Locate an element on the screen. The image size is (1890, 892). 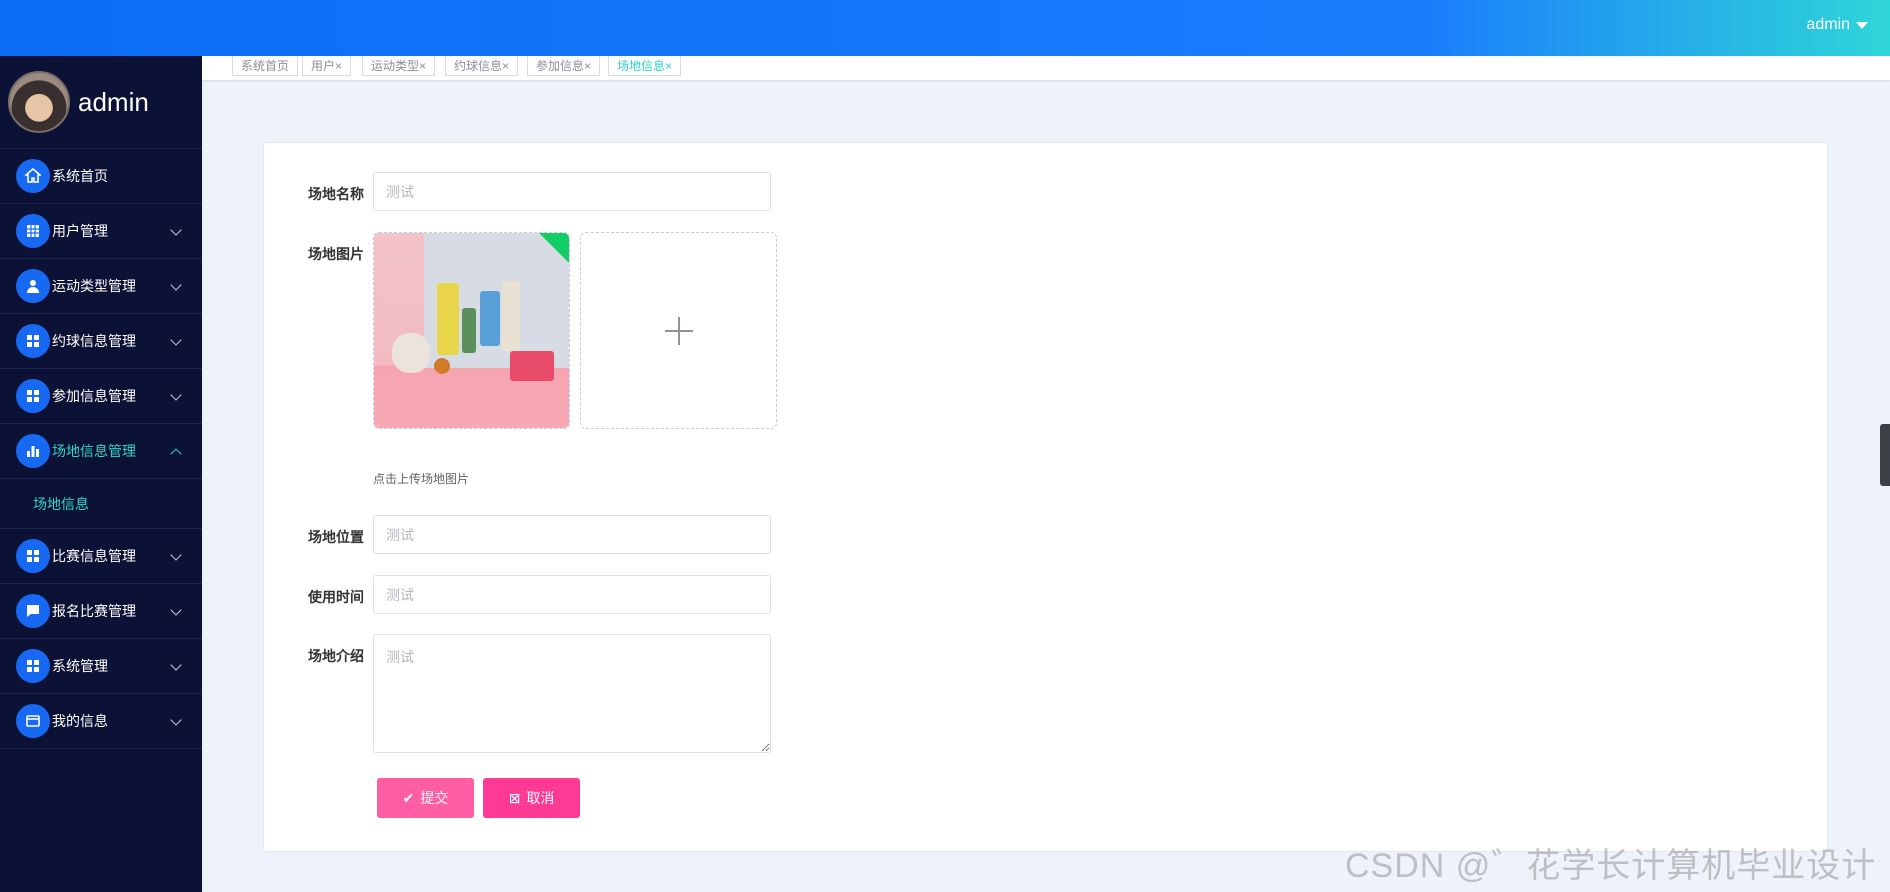
sidebar-item-participation: 参加信息管理 is located at coordinates (101, 396).